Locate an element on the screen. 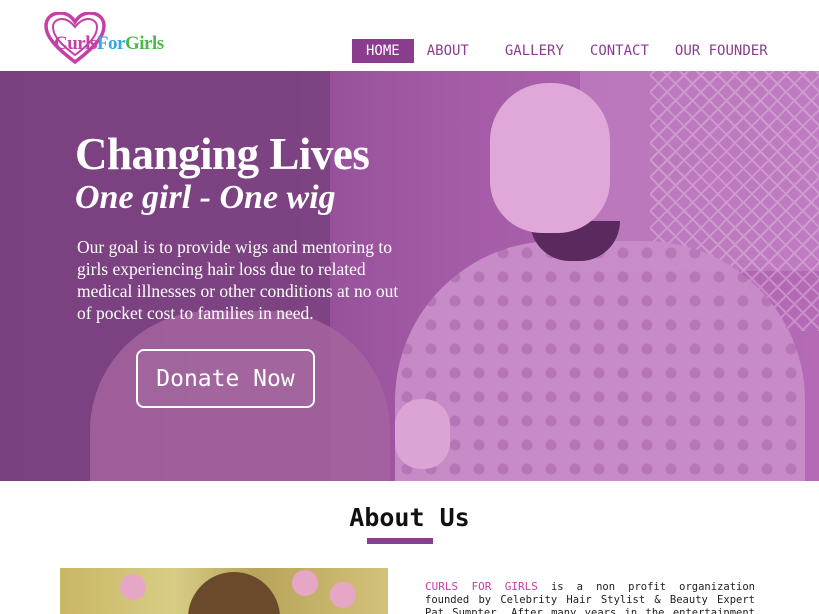 The height and width of the screenshot is (614, 819). hero-subtitle: One girl - One wig is located at coordinates (205, 197).